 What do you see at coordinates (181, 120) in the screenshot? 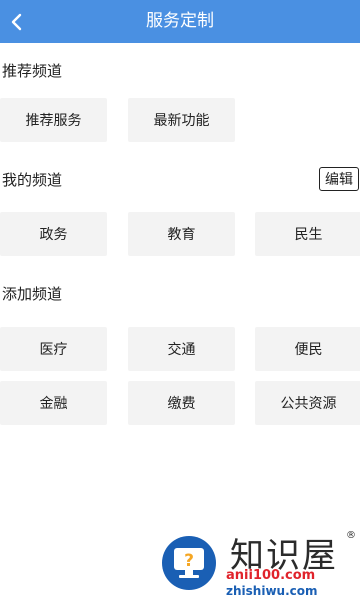
I see `channel-tile-new-features: 最新功能` at bounding box center [181, 120].